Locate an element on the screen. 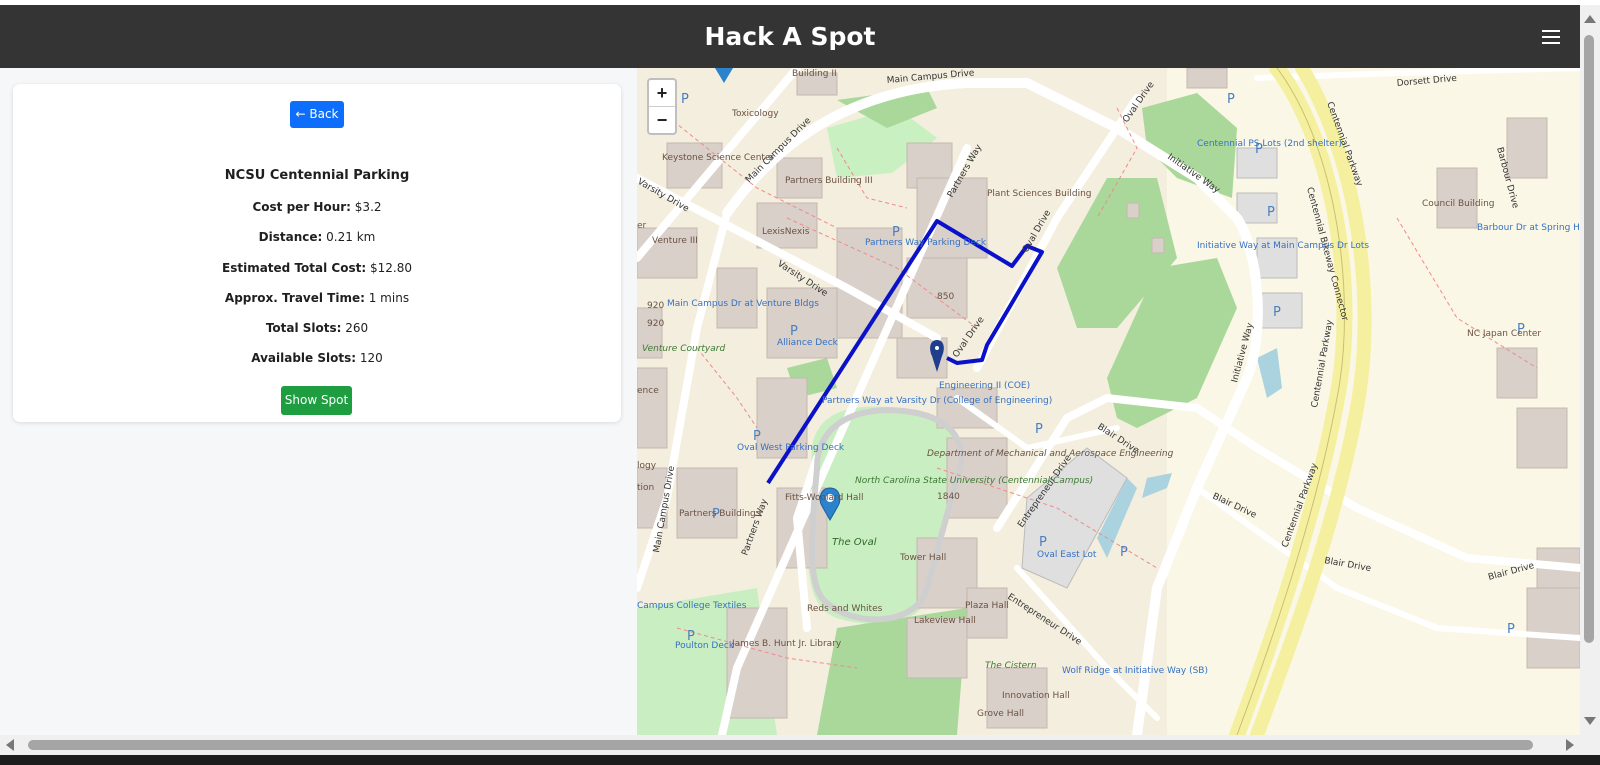 The height and width of the screenshot is (765, 1600). estimated-total-cost-label: Estimated Total Cost: is located at coordinates (294, 268).